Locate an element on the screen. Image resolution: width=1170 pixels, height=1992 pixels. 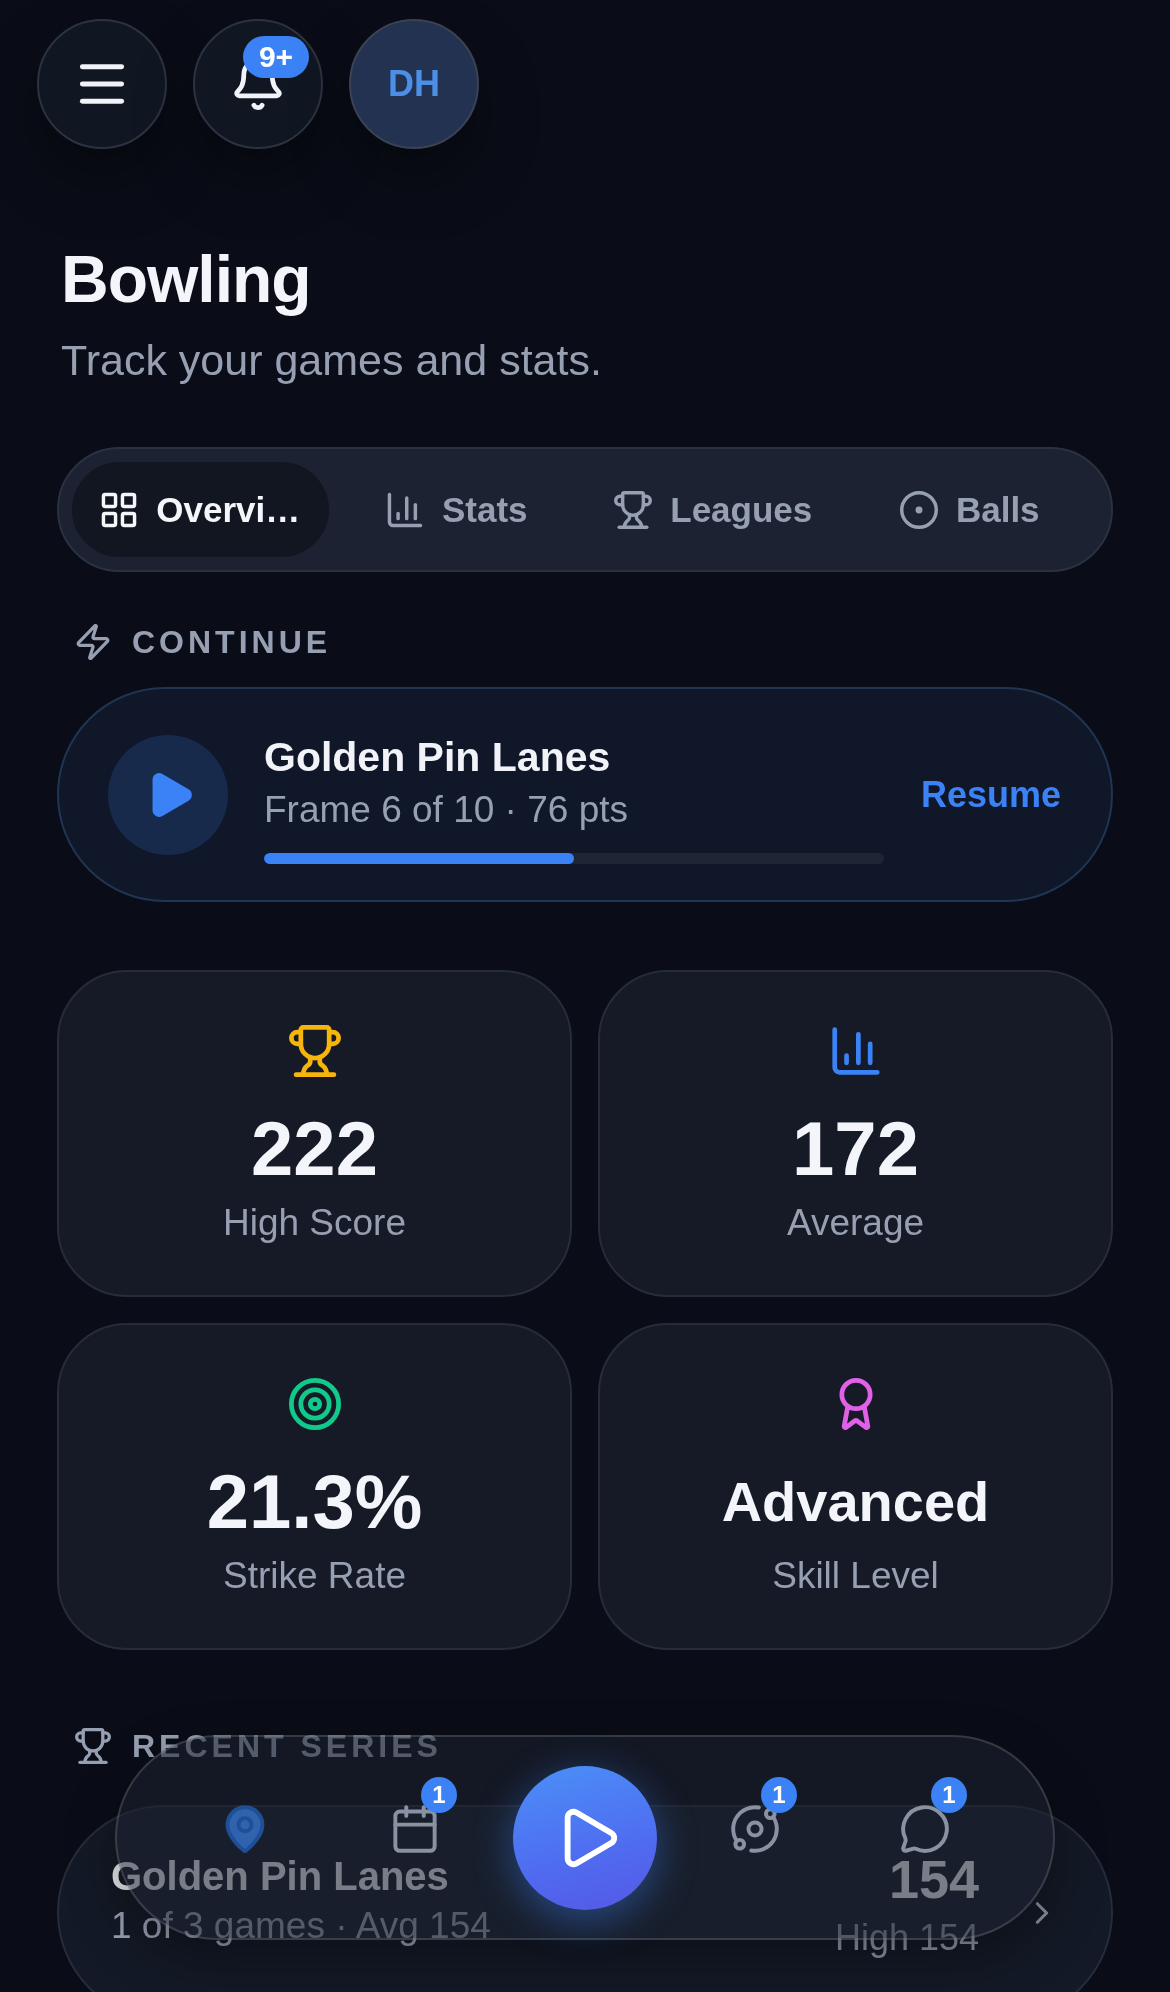
section-heading: RECENT SERIES is located at coordinates (287, 1746).